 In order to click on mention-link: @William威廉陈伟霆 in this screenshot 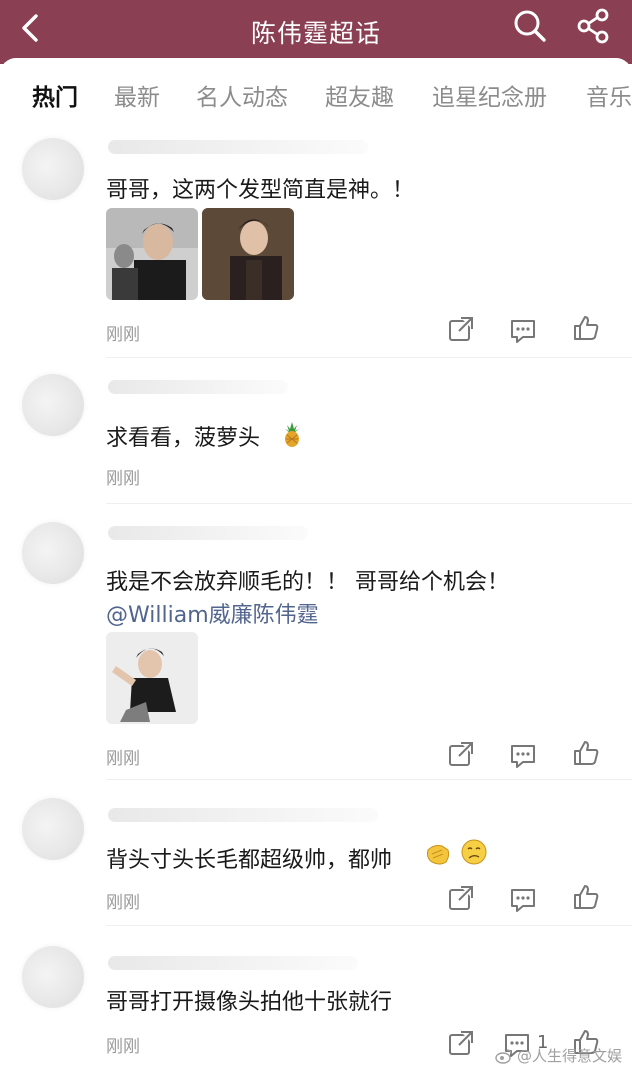, I will do `click(212, 613)`.